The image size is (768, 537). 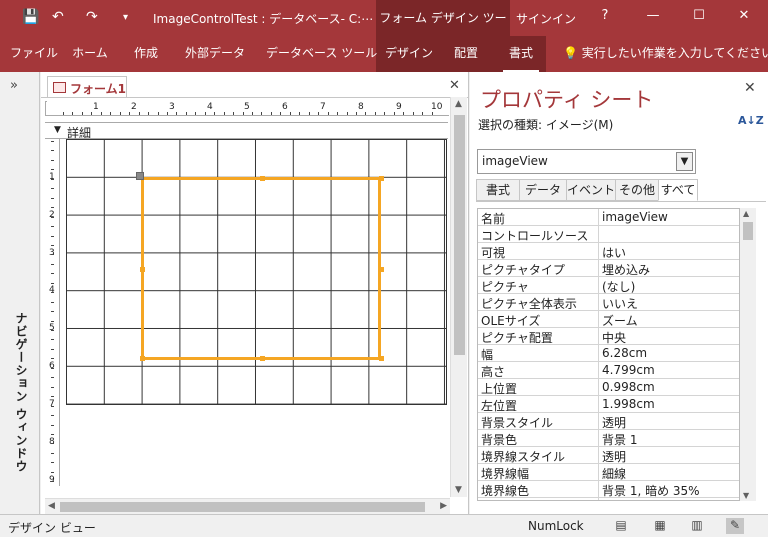 I want to click on document-tab: フォーム1, so click(x=87, y=87).